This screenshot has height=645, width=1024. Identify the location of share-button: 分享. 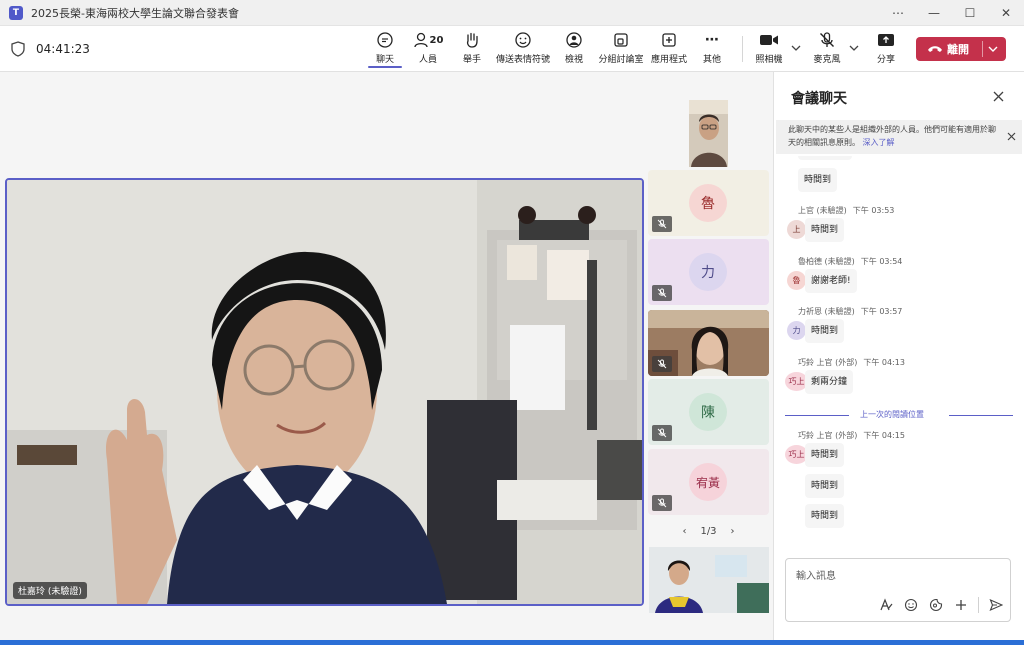
(886, 49).